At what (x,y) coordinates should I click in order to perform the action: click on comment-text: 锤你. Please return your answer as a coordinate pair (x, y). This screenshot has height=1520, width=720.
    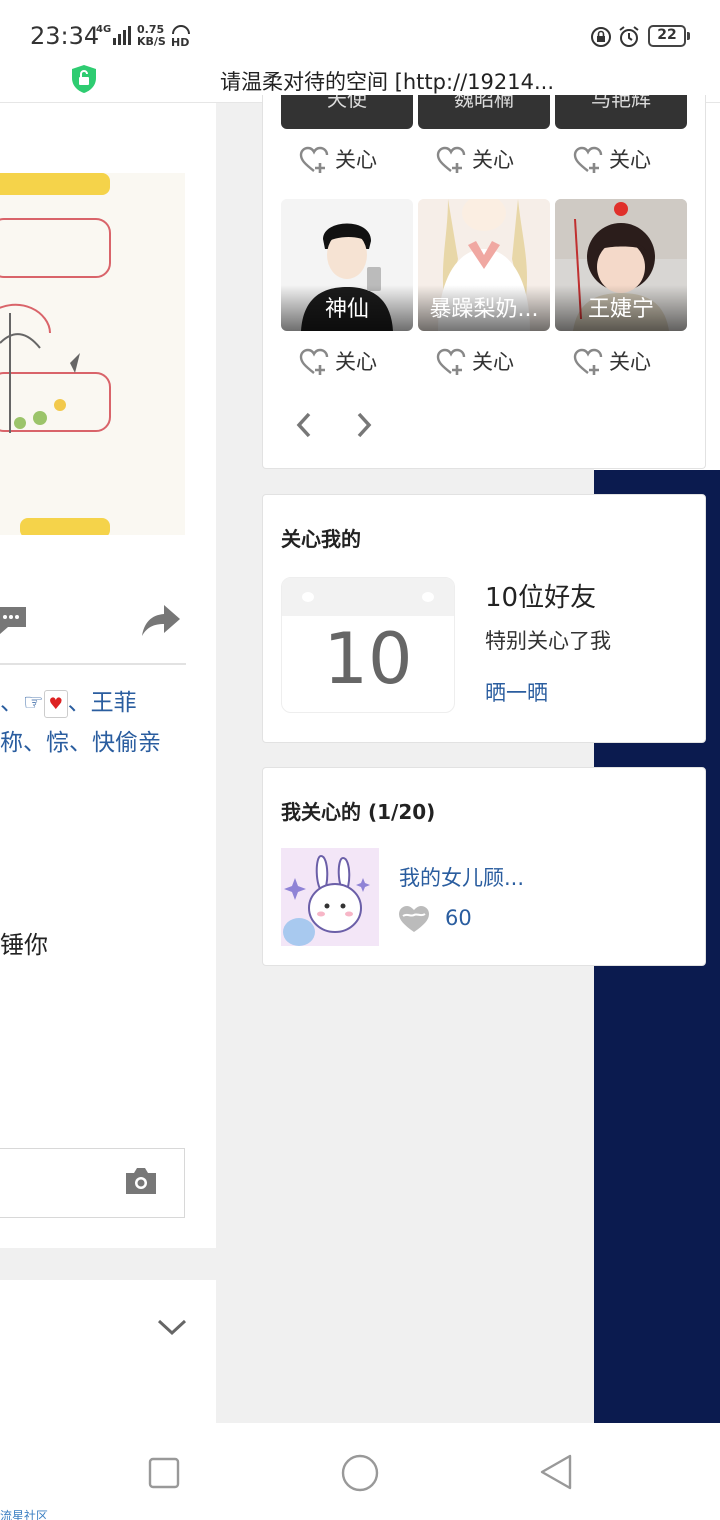
    Looking at the image, I should click on (24, 945).